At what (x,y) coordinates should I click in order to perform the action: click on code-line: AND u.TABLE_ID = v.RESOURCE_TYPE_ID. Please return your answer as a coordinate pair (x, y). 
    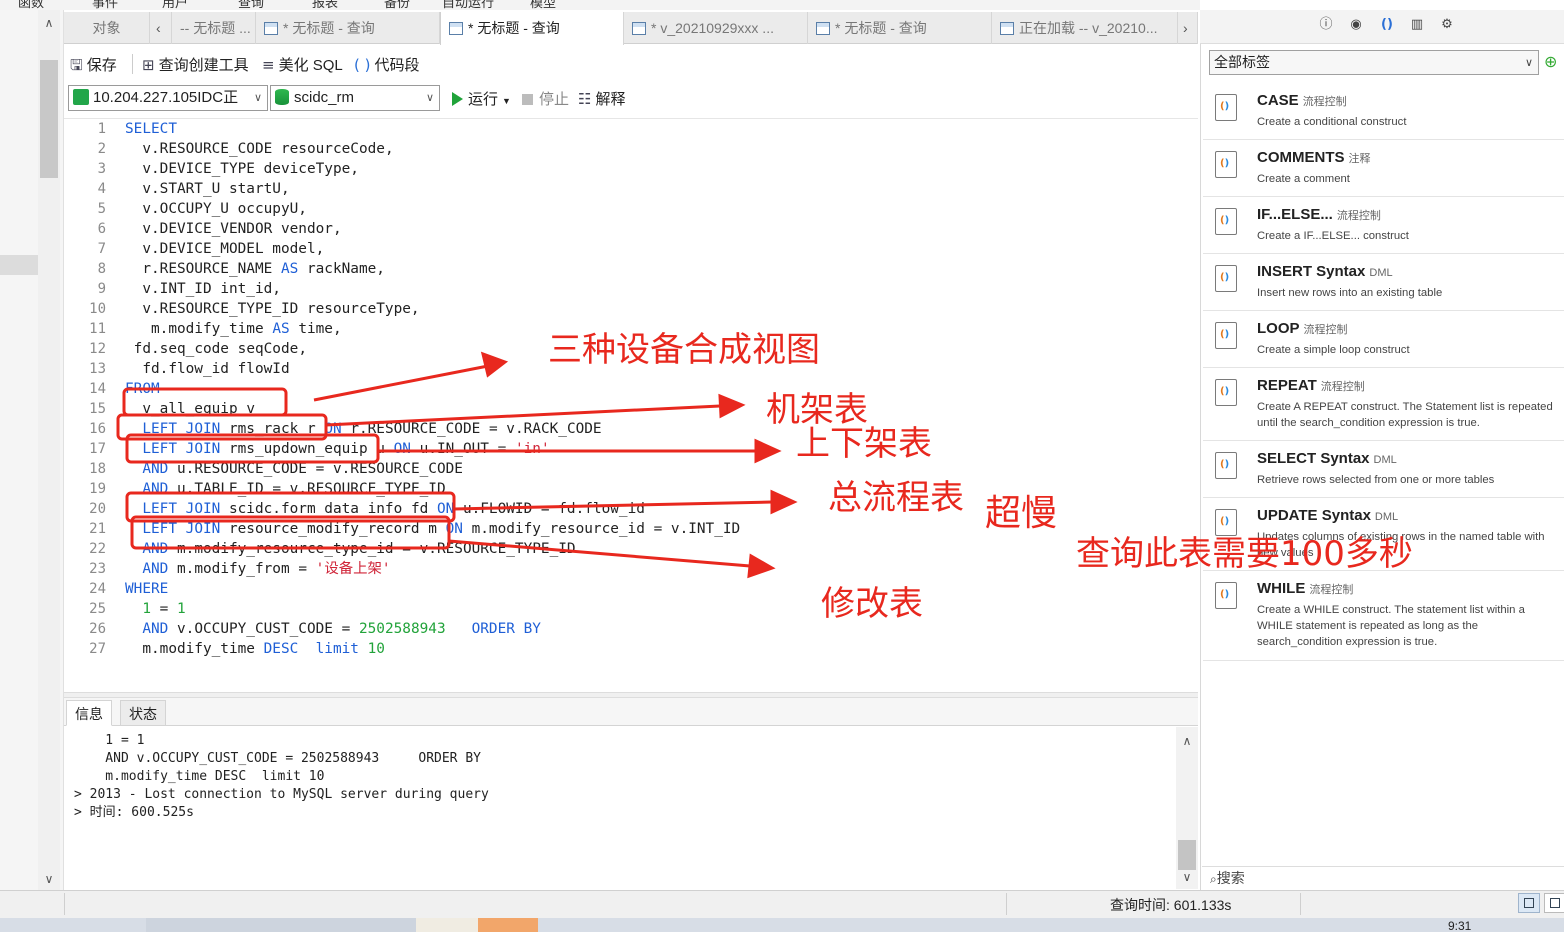
    Looking at the image, I should click on (285, 489).